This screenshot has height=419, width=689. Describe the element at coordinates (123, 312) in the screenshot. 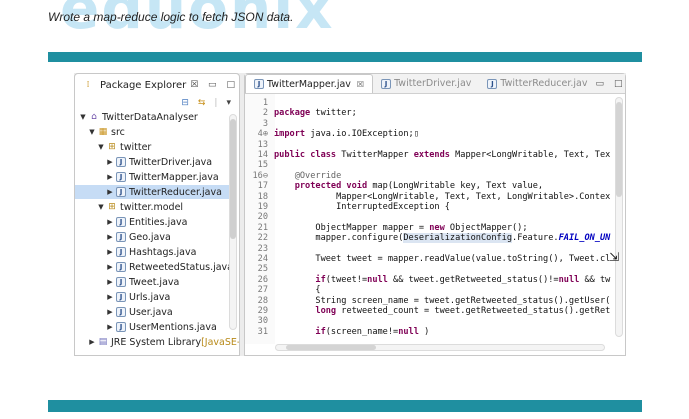

I see `tree-item: ▶ J User.java` at that location.